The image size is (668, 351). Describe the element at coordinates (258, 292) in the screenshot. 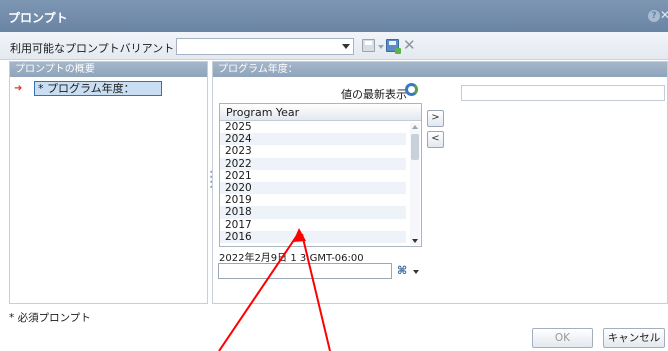

I see `annotation-arrow-left-line` at that location.